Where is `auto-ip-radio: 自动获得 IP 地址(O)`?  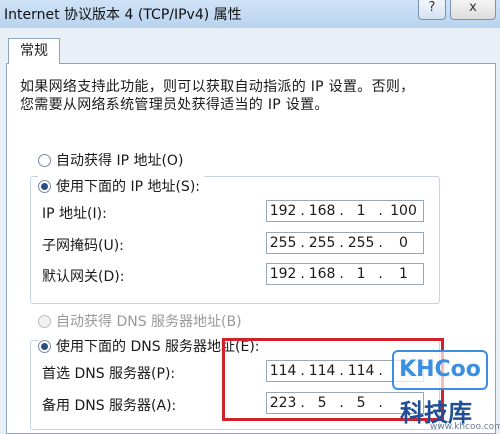 auto-ip-radio: 自动获得 IP 地址(O) is located at coordinates (113, 160).